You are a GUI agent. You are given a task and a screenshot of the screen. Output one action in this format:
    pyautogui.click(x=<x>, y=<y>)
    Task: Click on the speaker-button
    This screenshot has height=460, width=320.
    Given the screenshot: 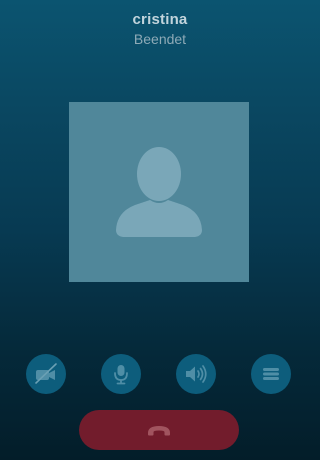 What is the action you would take?
    pyautogui.click(x=196, y=374)
    